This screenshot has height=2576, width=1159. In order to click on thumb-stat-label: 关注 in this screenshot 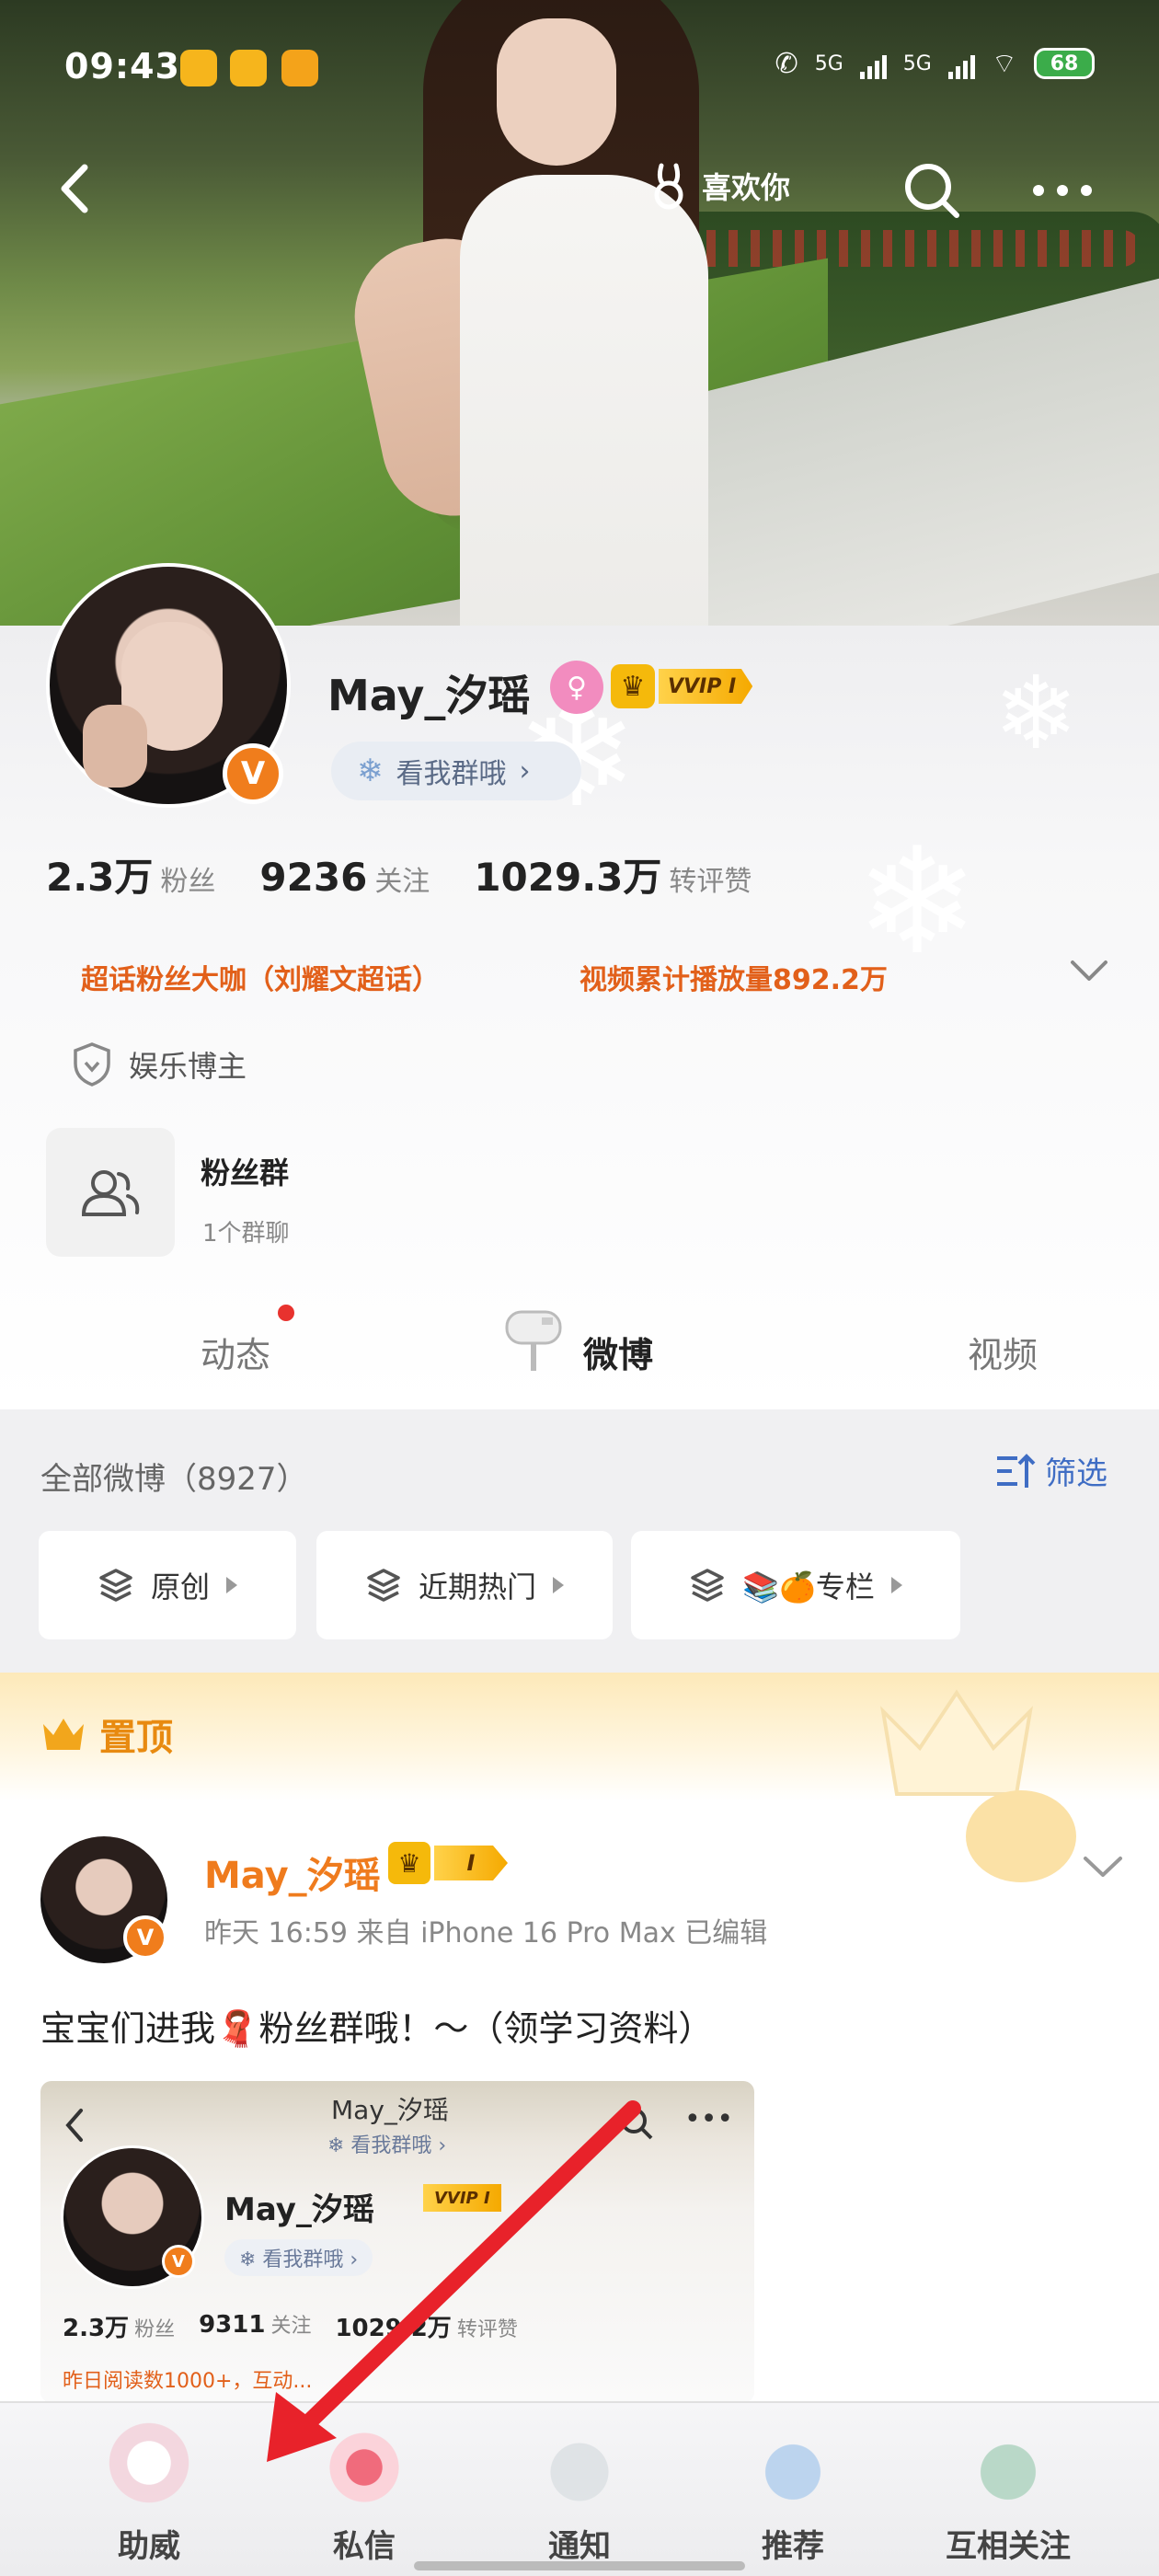, I will do `click(291, 2326)`.